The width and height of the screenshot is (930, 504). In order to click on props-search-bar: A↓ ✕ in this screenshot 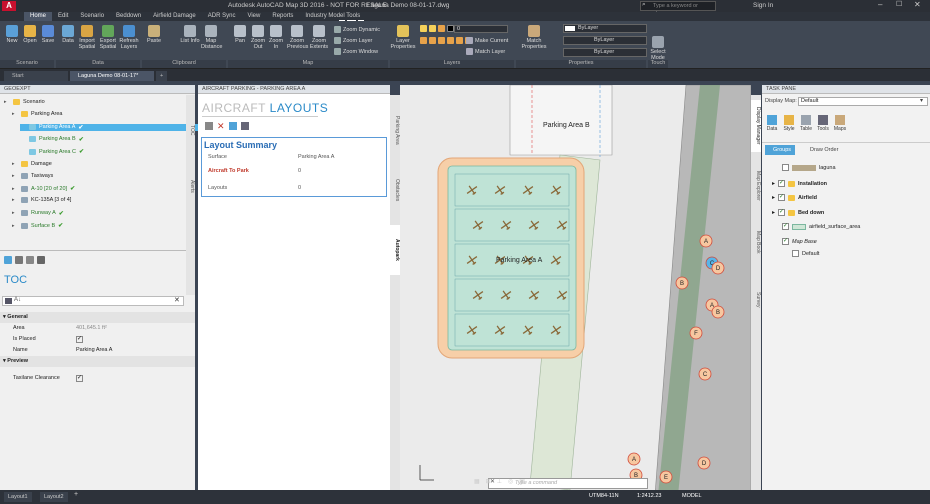, I will do `click(93, 301)`.